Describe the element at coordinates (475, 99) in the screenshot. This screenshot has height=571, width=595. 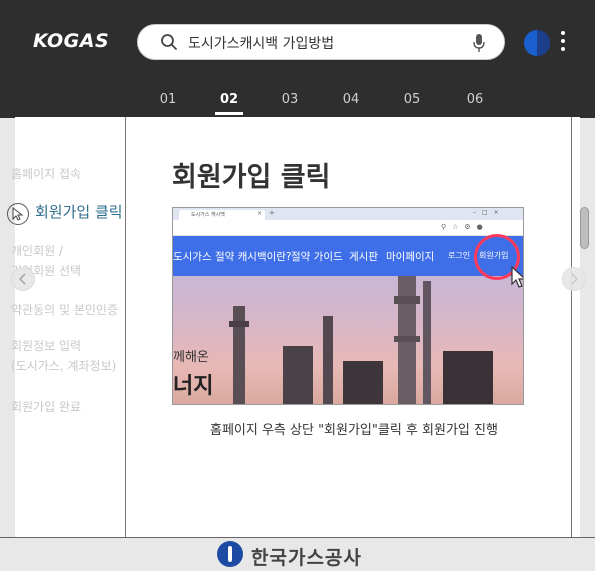
I see `step-tab-06: 06` at that location.